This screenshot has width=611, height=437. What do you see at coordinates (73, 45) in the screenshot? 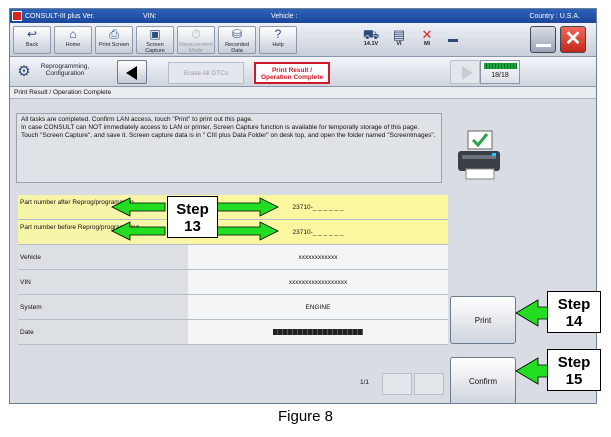
I see `home-button-label: Home` at bounding box center [73, 45].